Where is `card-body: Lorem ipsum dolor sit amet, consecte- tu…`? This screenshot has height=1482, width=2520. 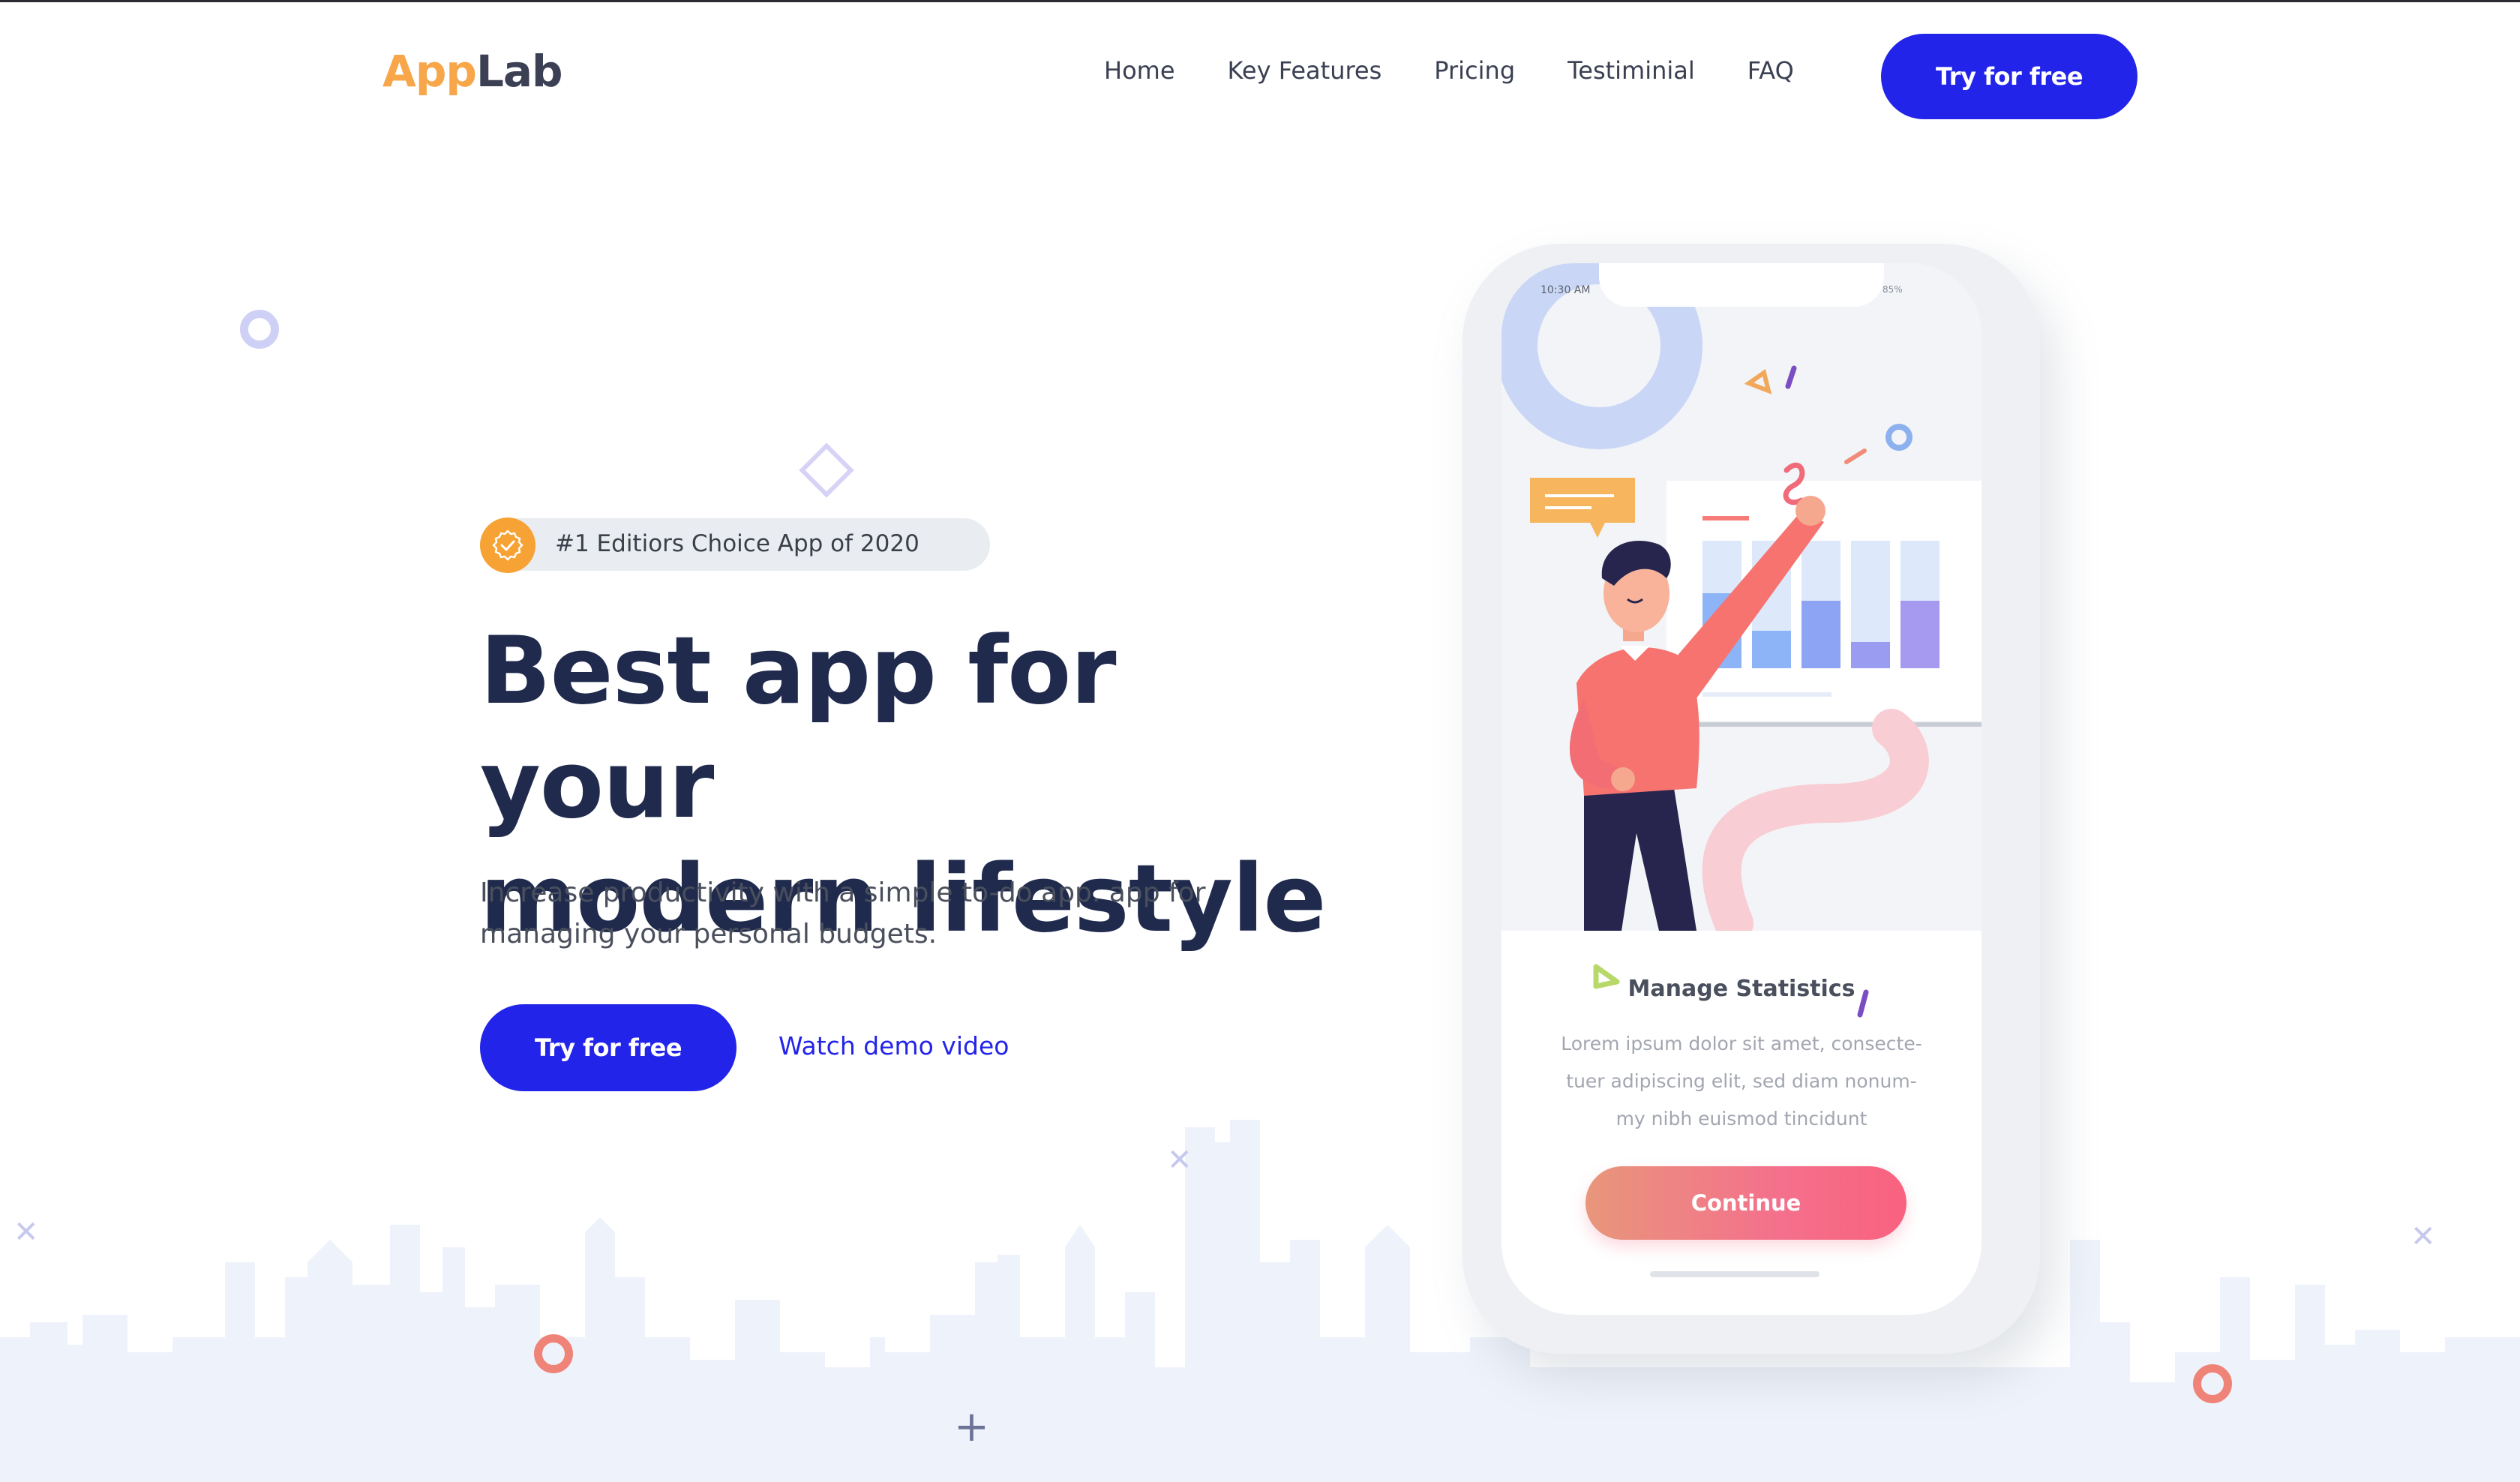 card-body: Lorem ipsum dolor sit amet, consecte- tu… is located at coordinates (1742, 1081).